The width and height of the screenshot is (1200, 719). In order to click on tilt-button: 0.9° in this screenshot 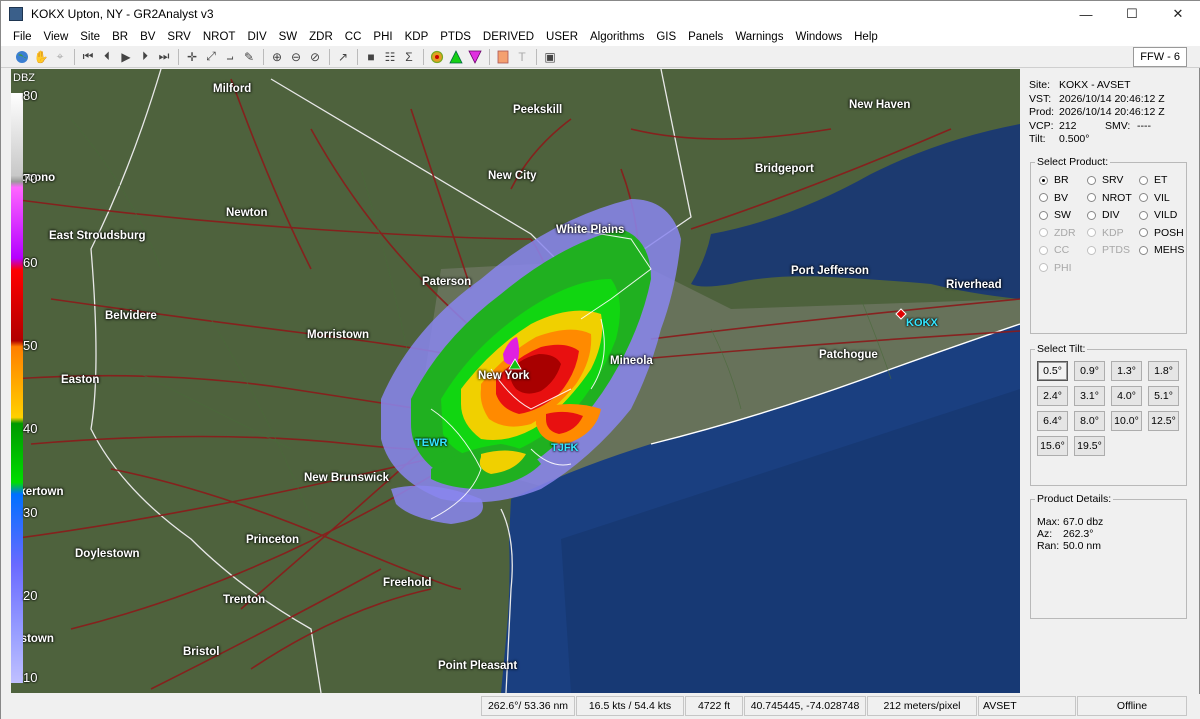, I will do `click(1089, 371)`.